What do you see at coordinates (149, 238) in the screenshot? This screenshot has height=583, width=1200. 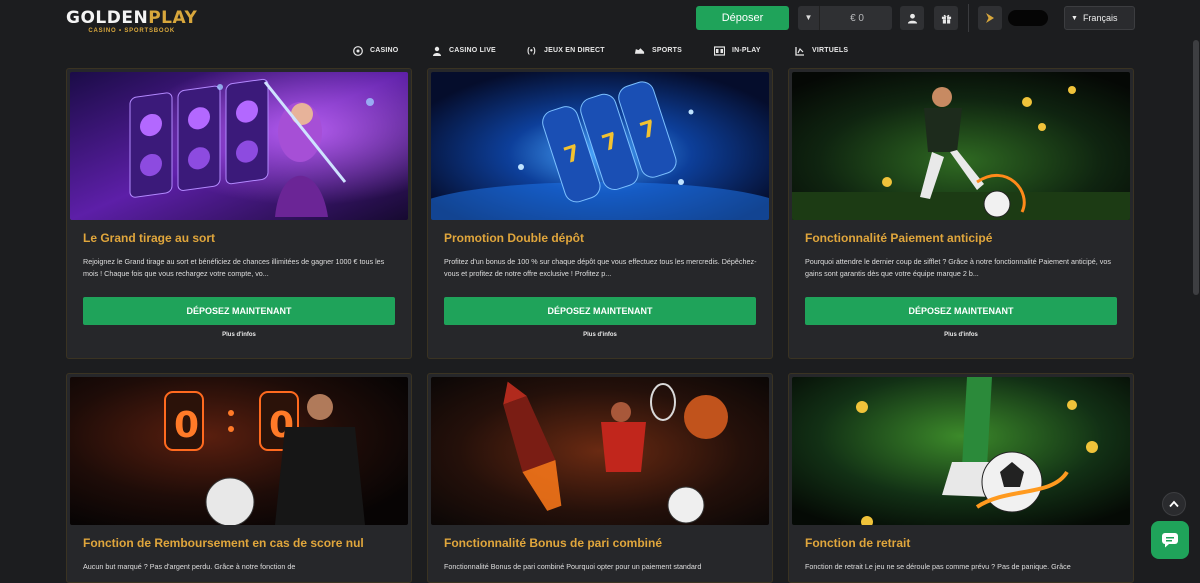 I see `promo-title: Le Grand tirage au sort` at bounding box center [149, 238].